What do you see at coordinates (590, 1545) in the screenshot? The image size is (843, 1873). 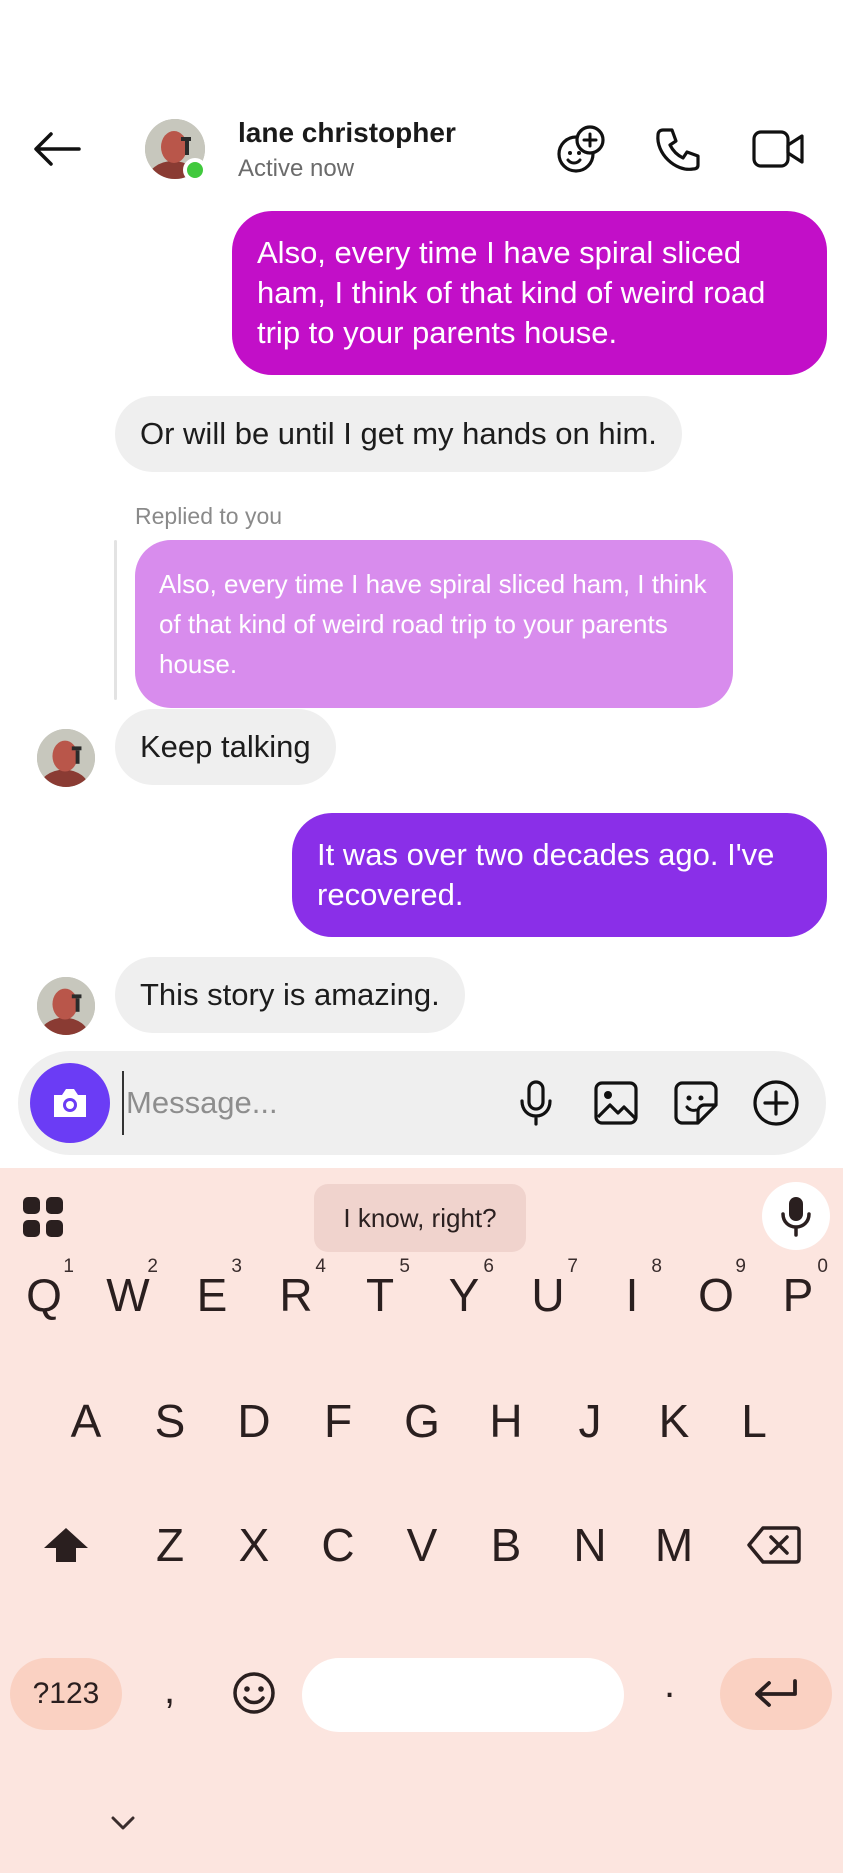 I see `key-n: N` at bounding box center [590, 1545].